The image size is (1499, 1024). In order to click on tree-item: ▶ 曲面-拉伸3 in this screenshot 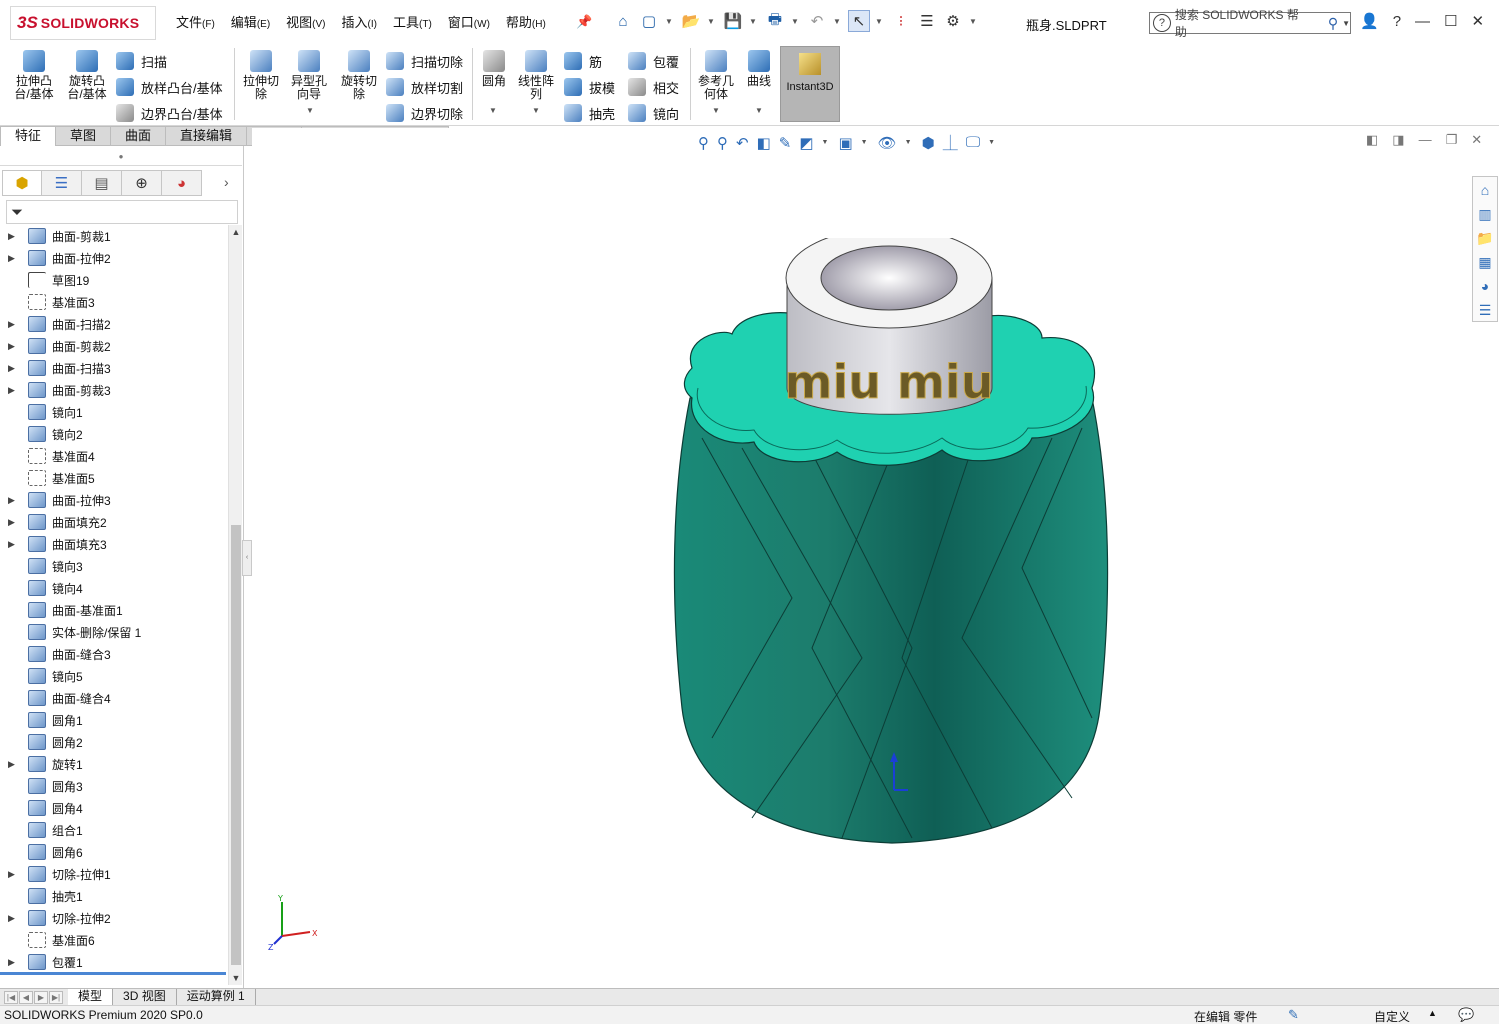, I will do `click(114, 500)`.